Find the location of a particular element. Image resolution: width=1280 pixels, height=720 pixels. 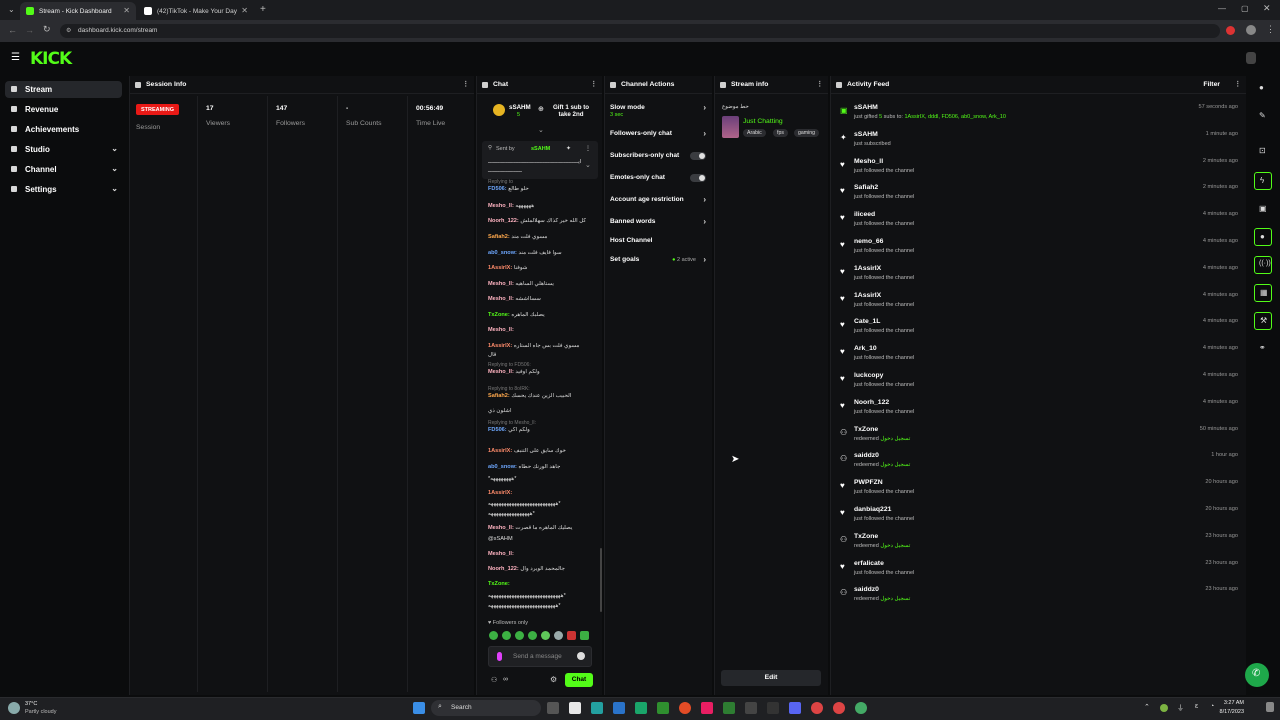

chrome-alt-icon is located at coordinates (817, 708).